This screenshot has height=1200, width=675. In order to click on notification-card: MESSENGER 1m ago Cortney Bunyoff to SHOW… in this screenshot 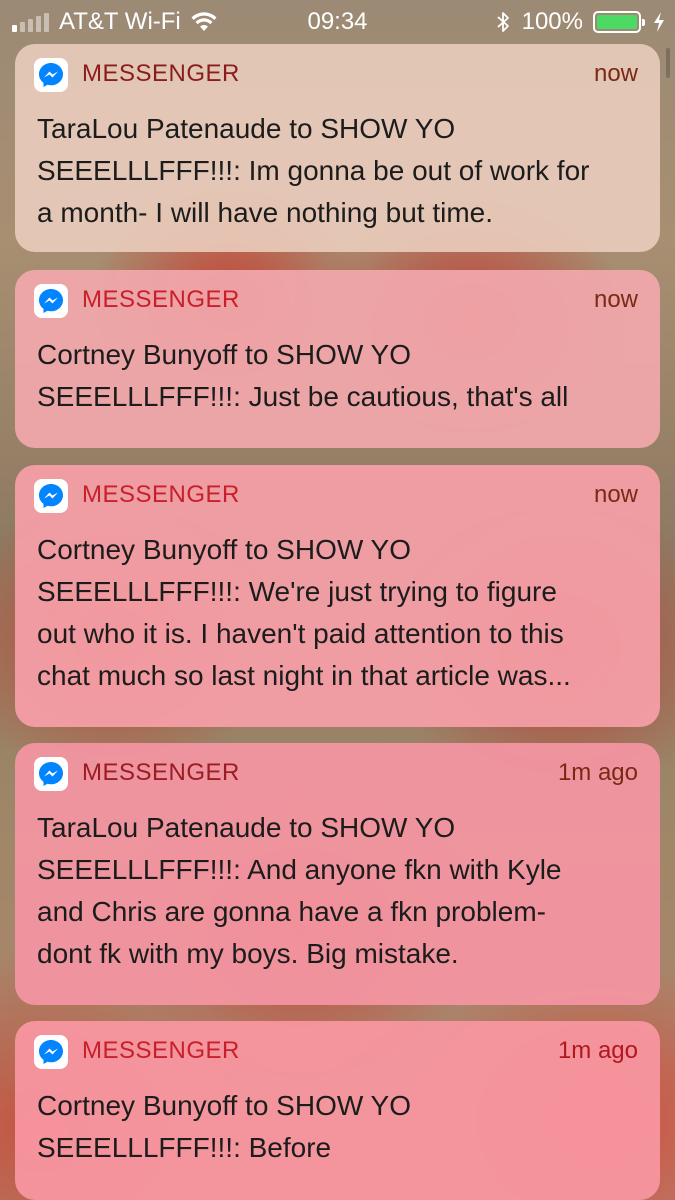, I will do `click(337, 1110)`.